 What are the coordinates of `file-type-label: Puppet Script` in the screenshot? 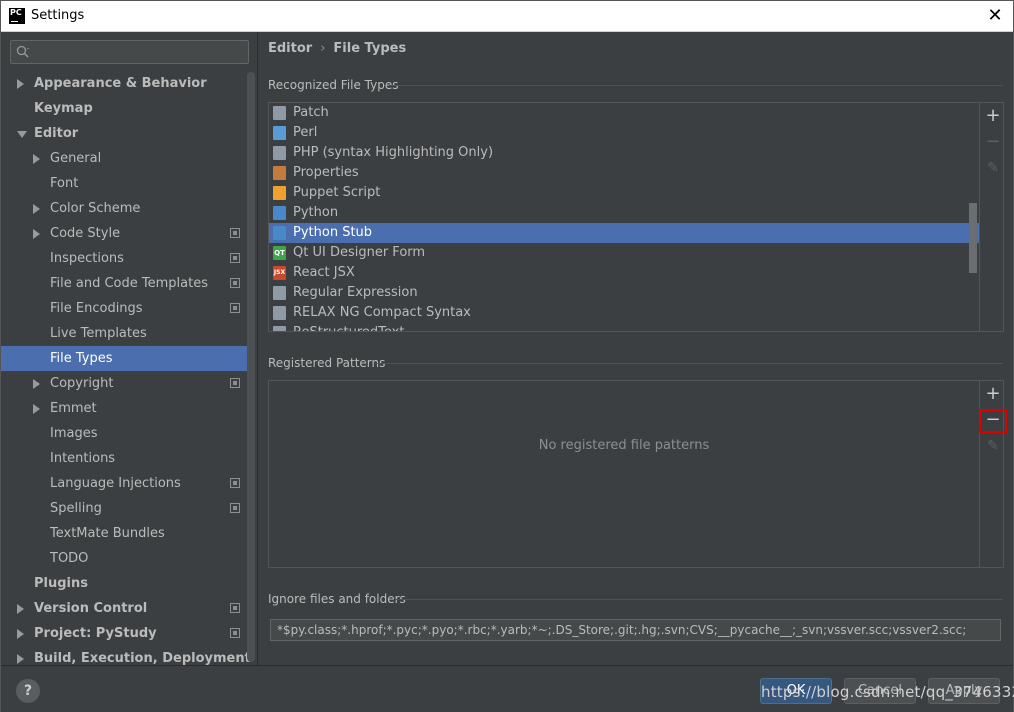 It's located at (337, 192).